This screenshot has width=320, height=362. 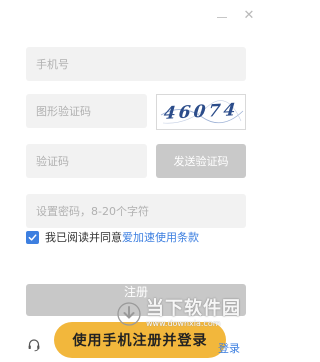 I want to click on headset-icon, so click(x=34, y=345).